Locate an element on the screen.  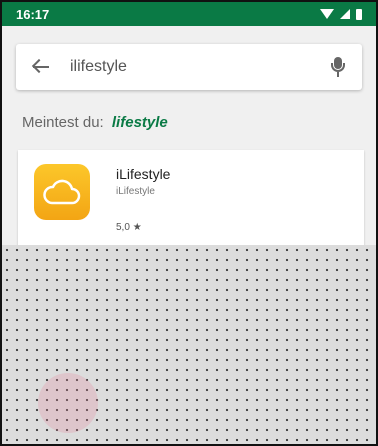
rating-value: 5,0 is located at coordinates (123, 227).